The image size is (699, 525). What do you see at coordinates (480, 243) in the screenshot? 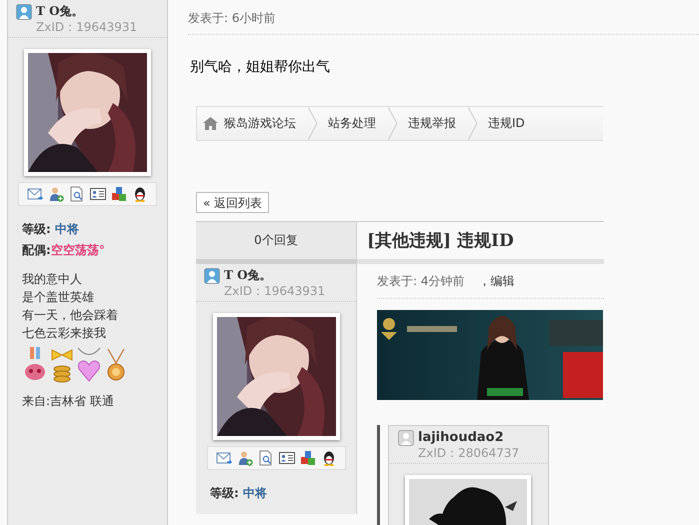
I see `thread-title: [其他违规] 违规ID` at bounding box center [480, 243].